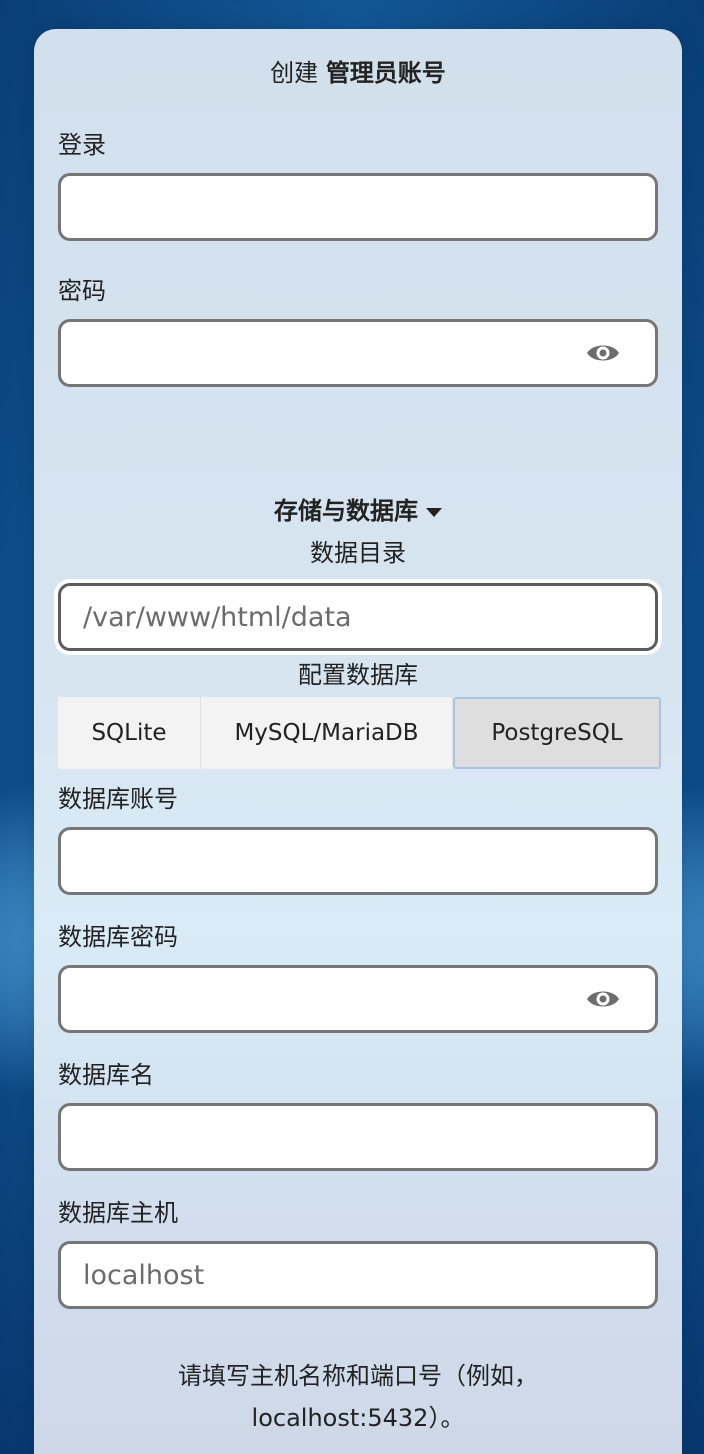  I want to click on db-host-label: 数据库主机, so click(118, 1213).